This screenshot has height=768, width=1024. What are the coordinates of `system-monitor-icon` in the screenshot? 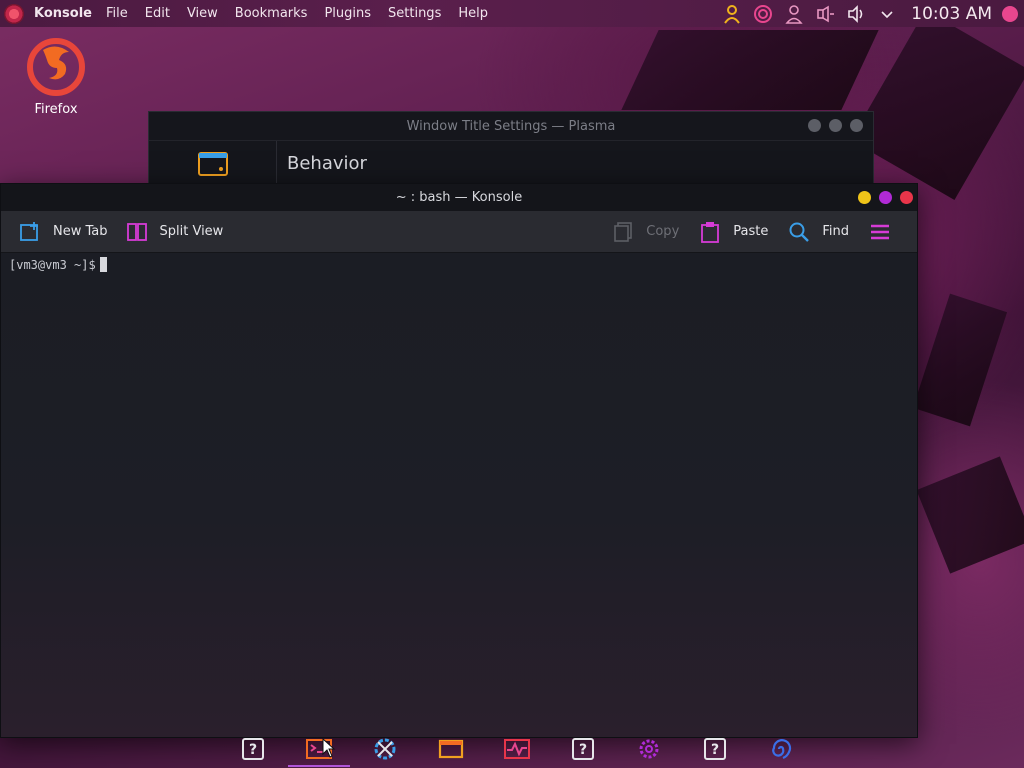 It's located at (517, 749).